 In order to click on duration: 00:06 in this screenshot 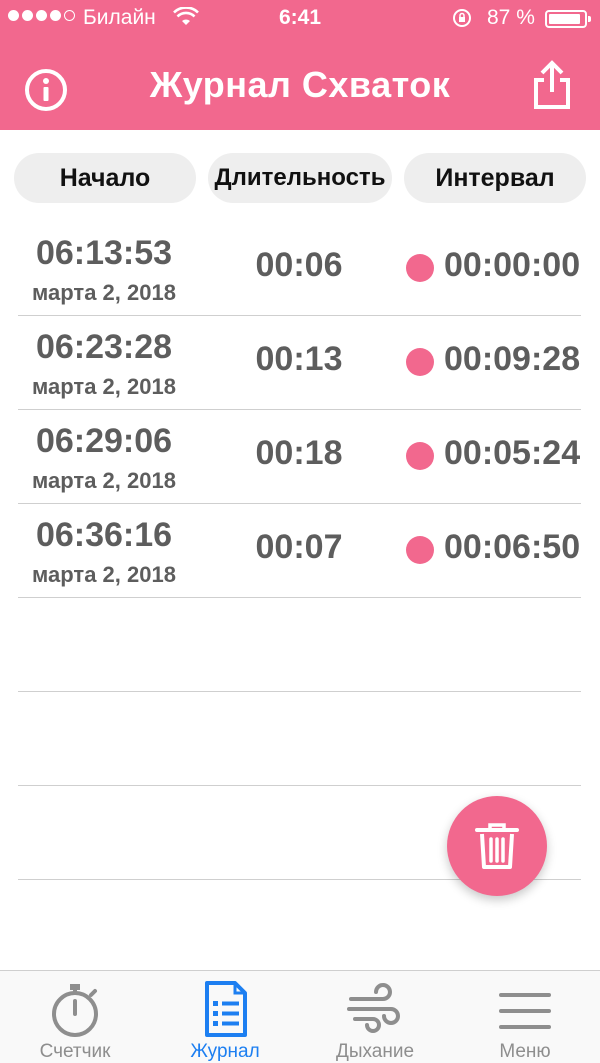, I will do `click(299, 265)`.